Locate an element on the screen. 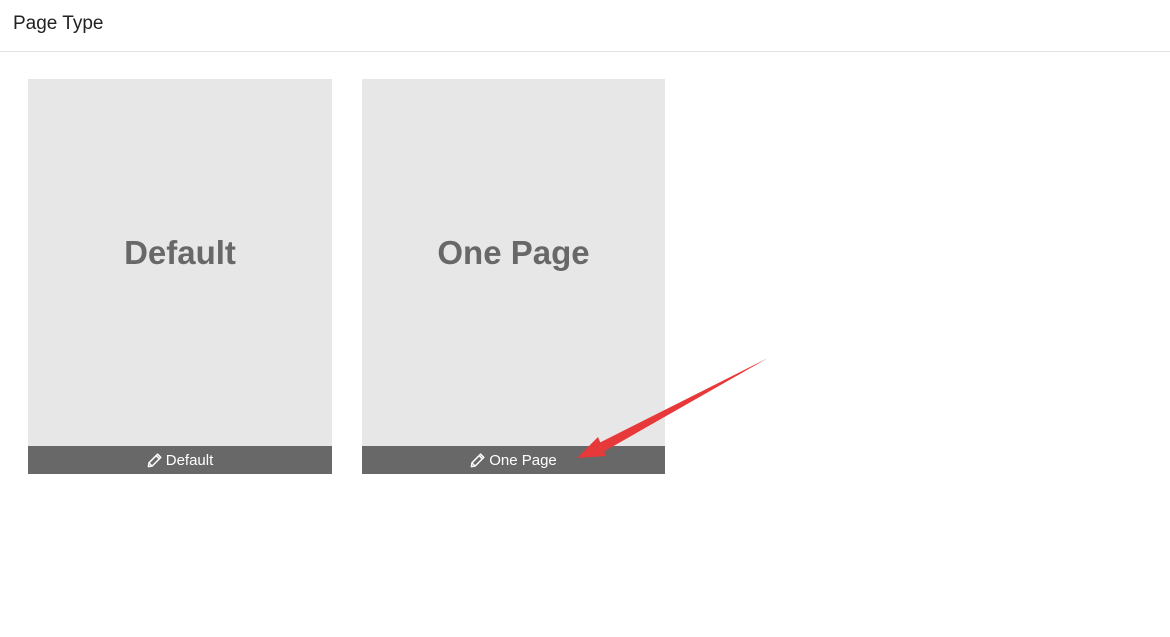 The image size is (1170, 637). card-footer-label: One Page is located at coordinates (523, 460).